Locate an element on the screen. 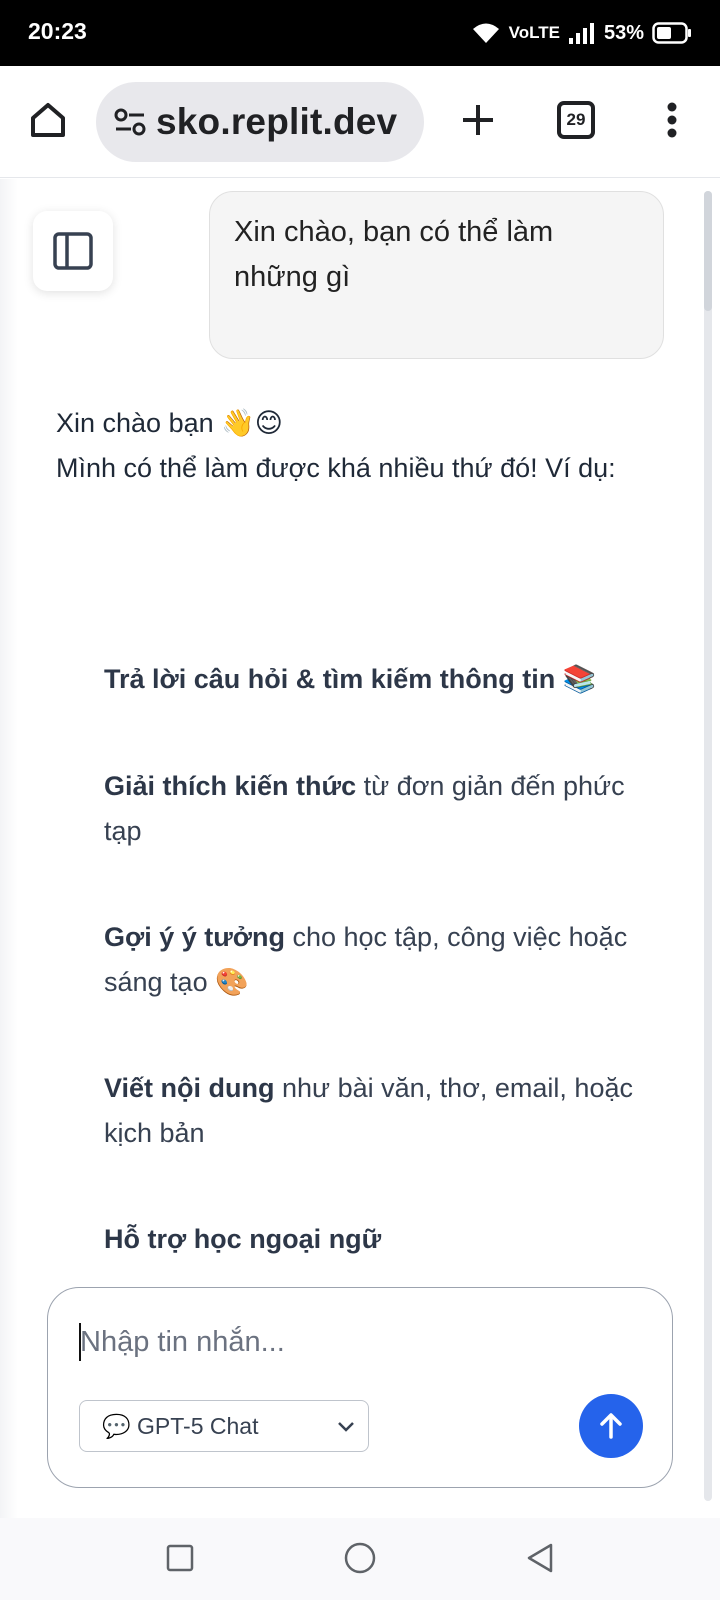 The image size is (720, 1600). home-nav-button is located at coordinates (360, 1558).